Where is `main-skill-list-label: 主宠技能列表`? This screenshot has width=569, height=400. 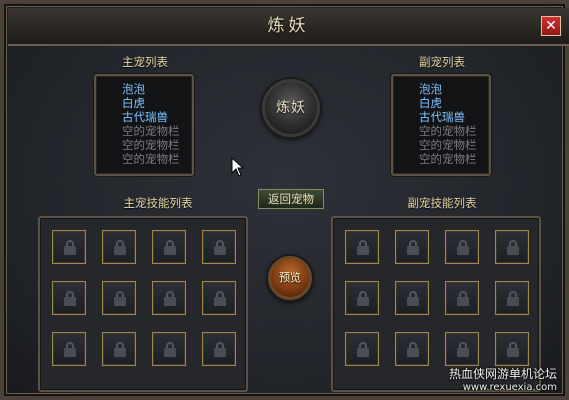
main-skill-list-label: 主宠技能列表 is located at coordinates (158, 203).